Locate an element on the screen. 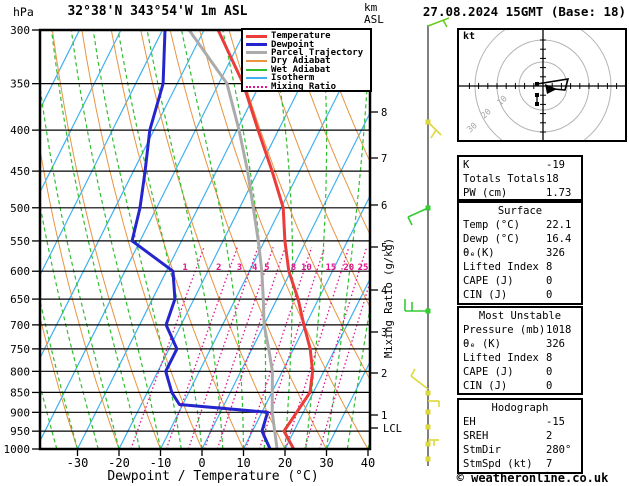 This screenshot has height=486, width=629. svg-text: -10 is located at coordinates (161, 463).